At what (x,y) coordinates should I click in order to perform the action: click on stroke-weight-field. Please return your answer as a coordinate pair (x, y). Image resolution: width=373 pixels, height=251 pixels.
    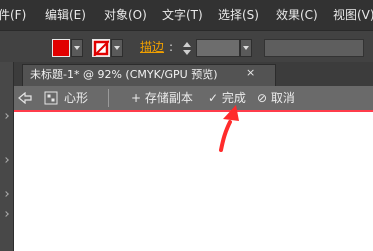
    Looking at the image, I should click on (218, 48).